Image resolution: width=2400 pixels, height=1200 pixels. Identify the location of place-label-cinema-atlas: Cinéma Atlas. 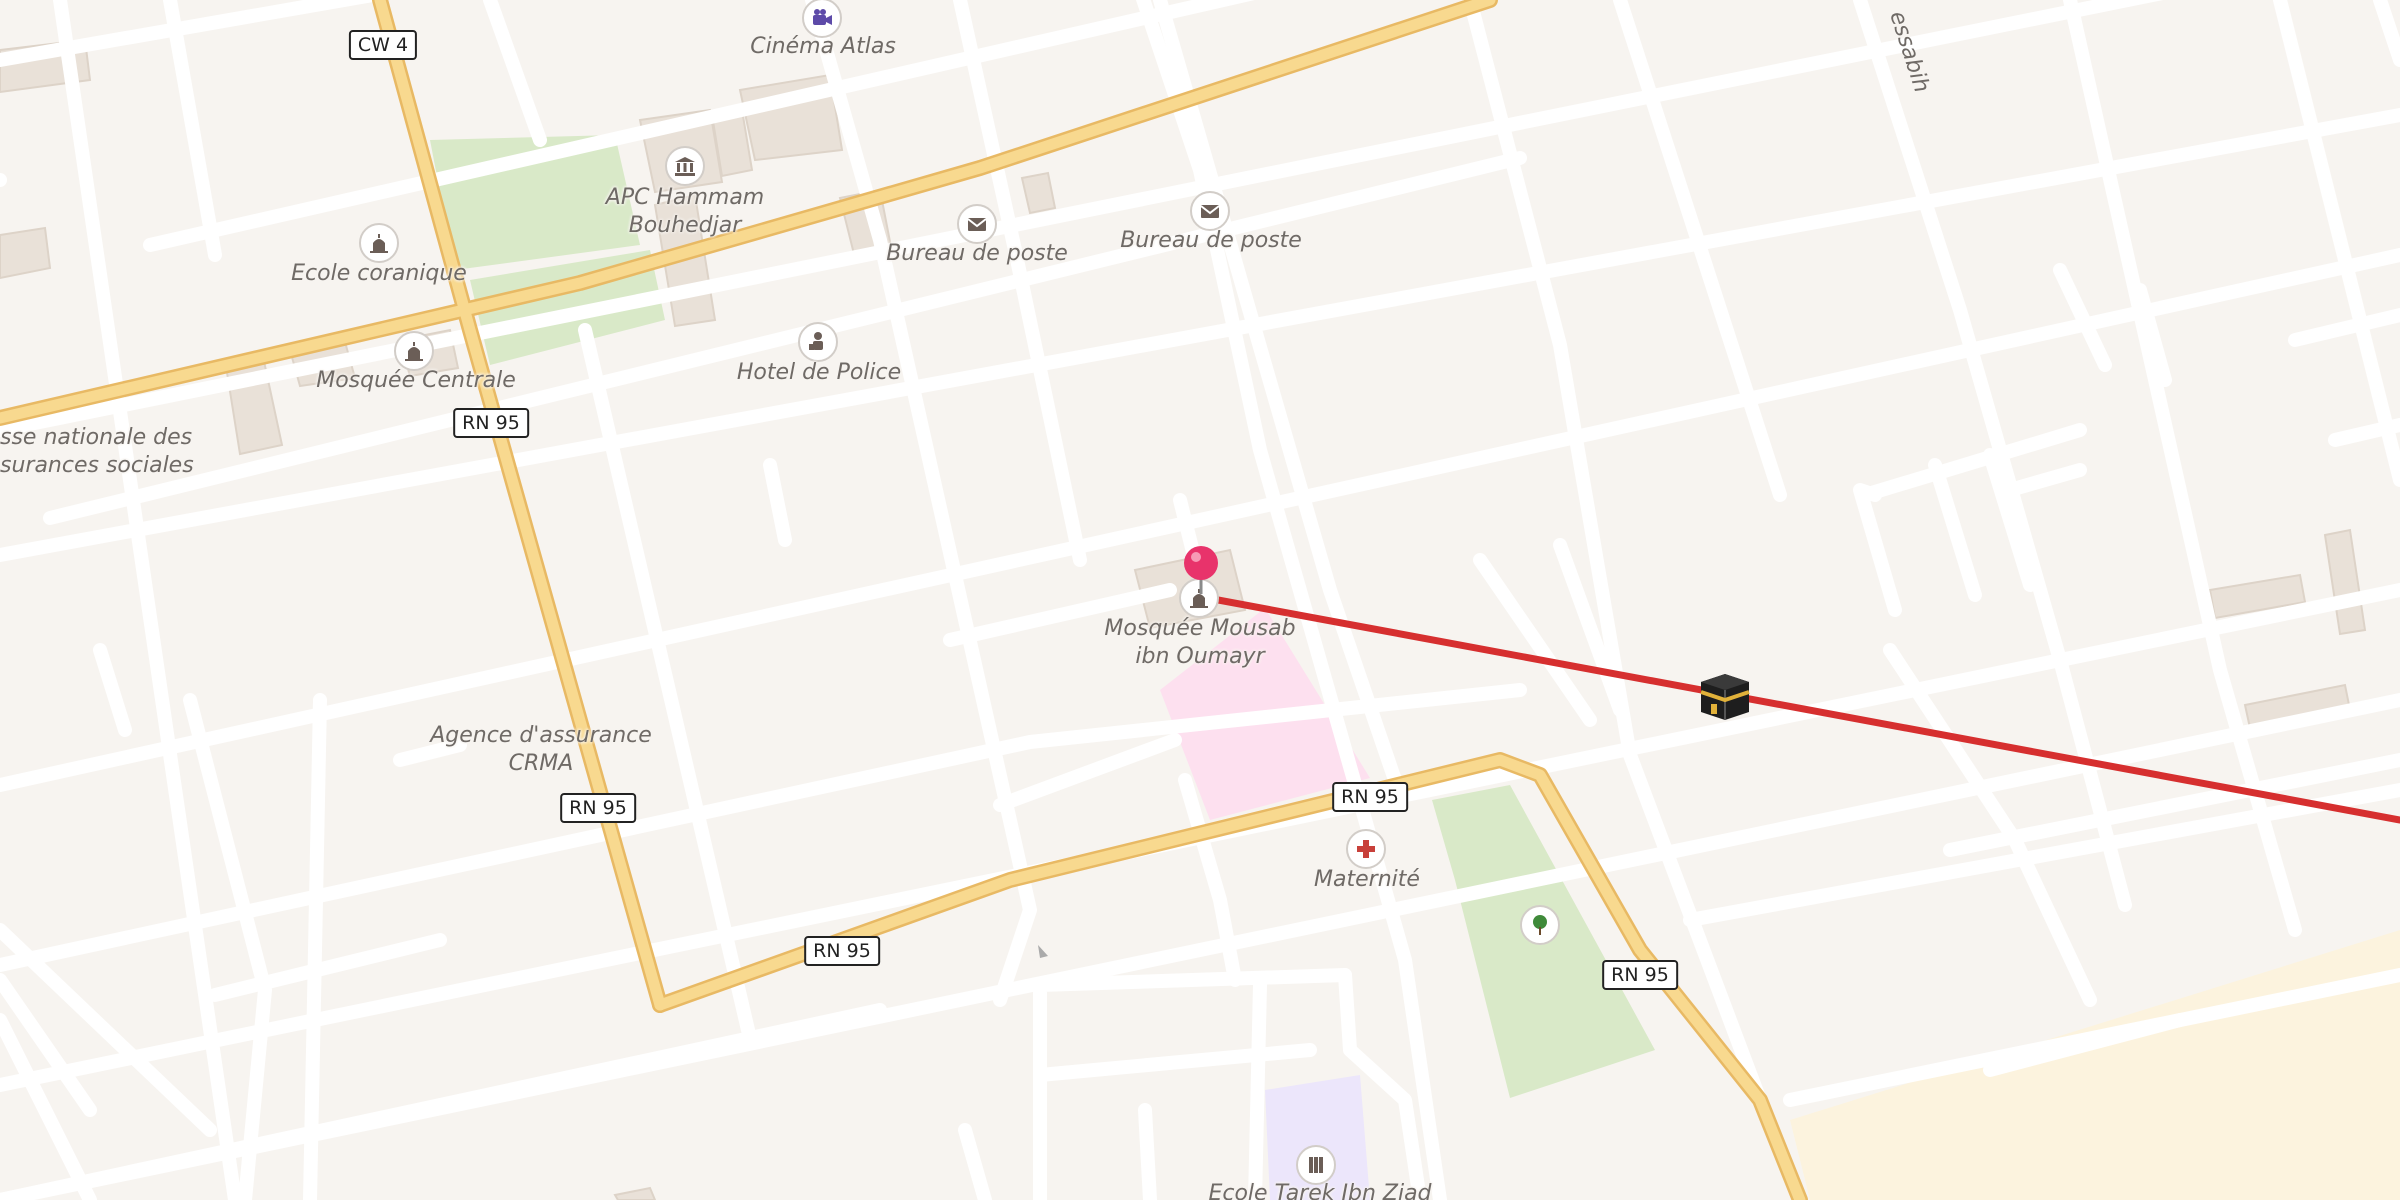
(823, 47).